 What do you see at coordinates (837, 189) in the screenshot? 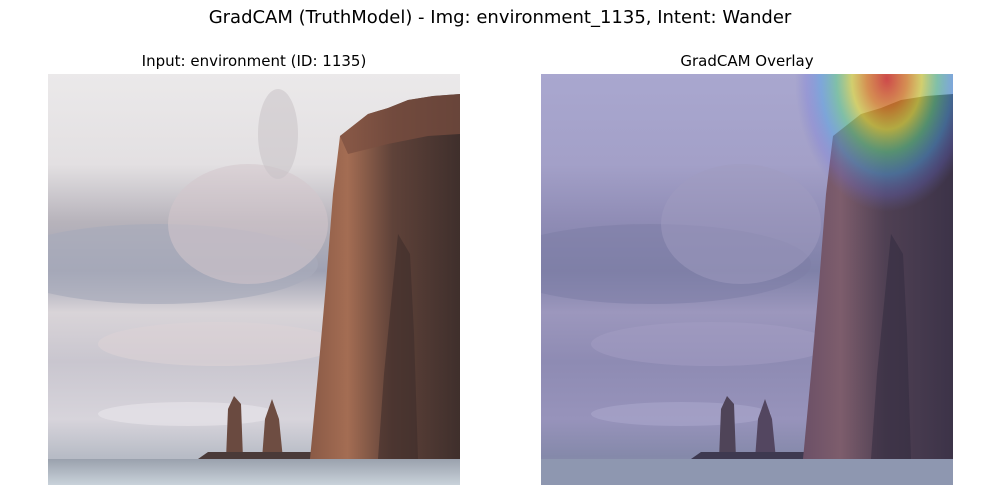
I see `gradcam-heatmap` at bounding box center [837, 189].